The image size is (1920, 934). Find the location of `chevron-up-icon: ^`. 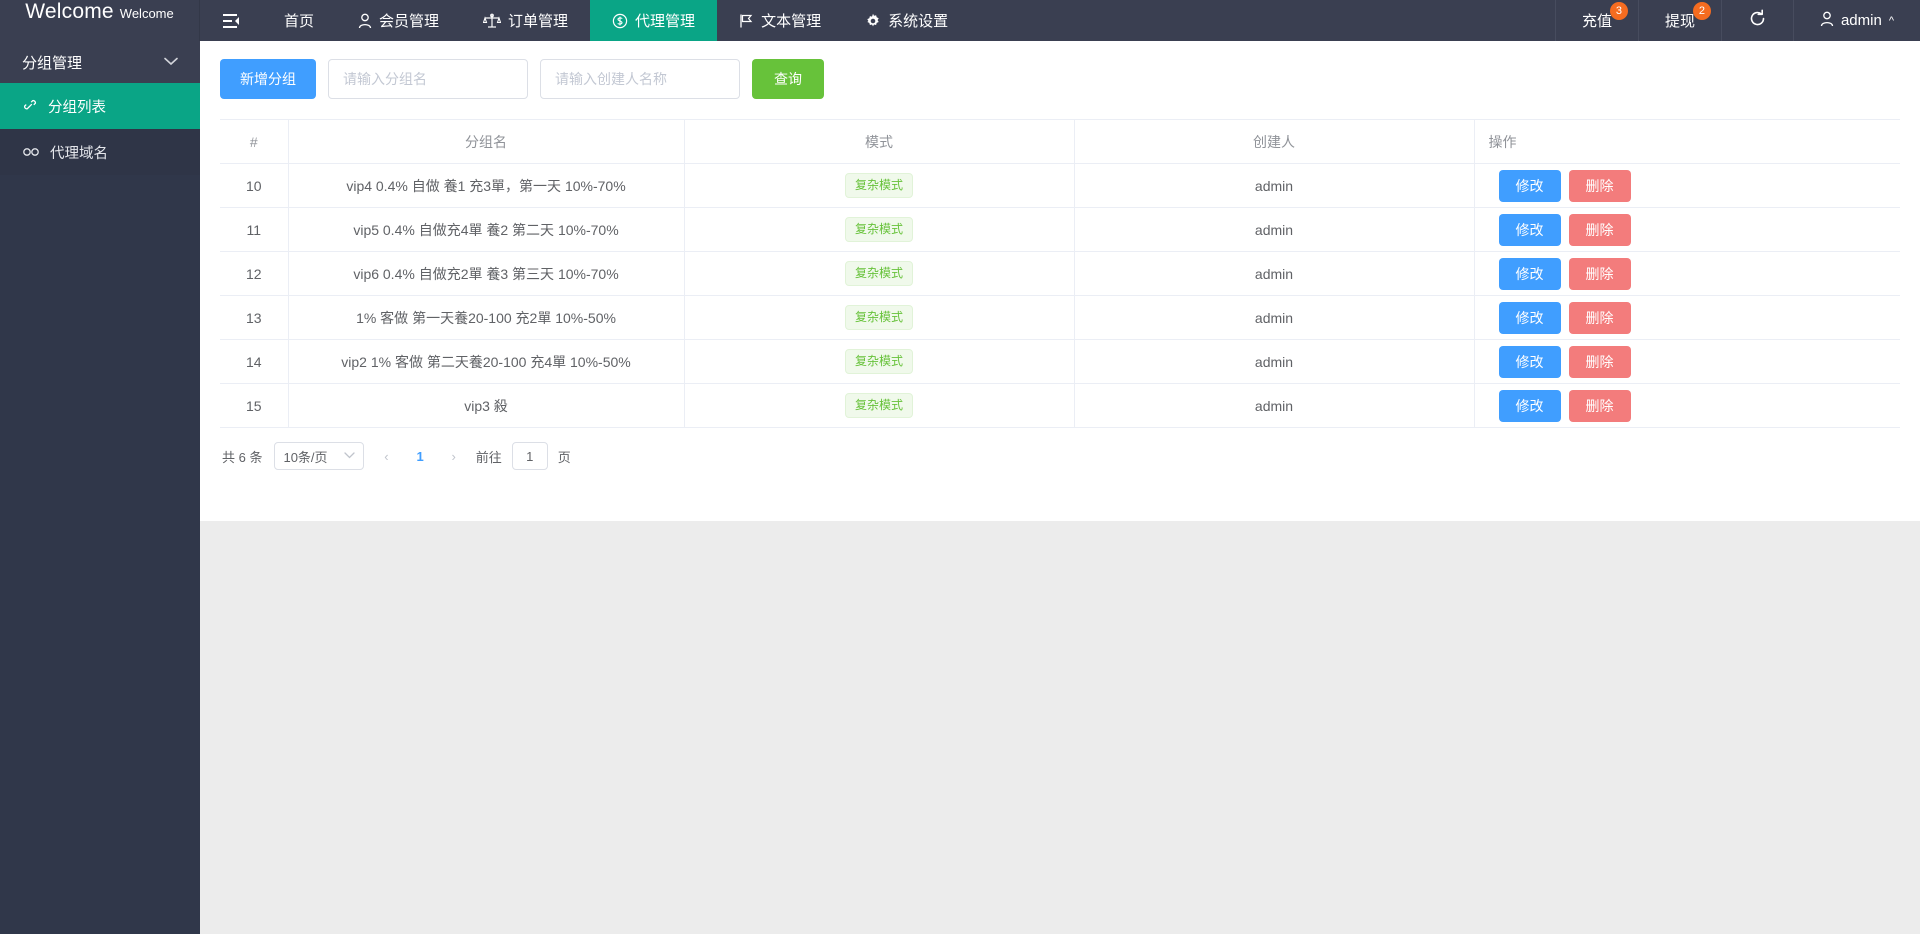

chevron-up-icon: ^ is located at coordinates (1891, 20).